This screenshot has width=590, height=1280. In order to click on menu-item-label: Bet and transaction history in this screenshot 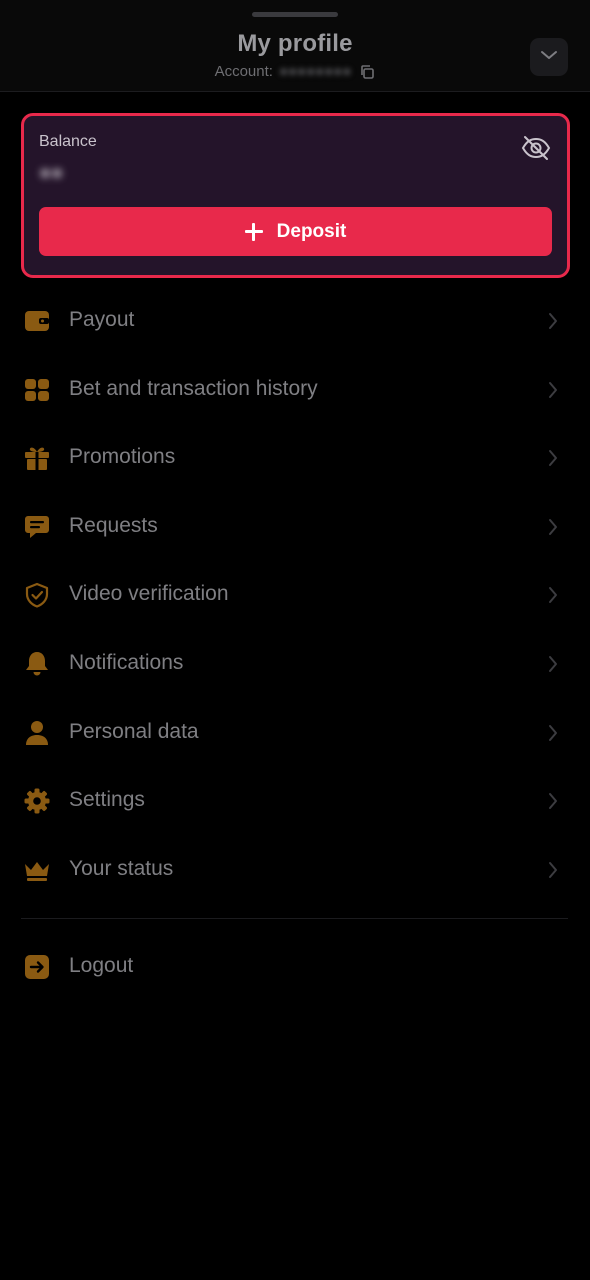, I will do `click(193, 388)`.